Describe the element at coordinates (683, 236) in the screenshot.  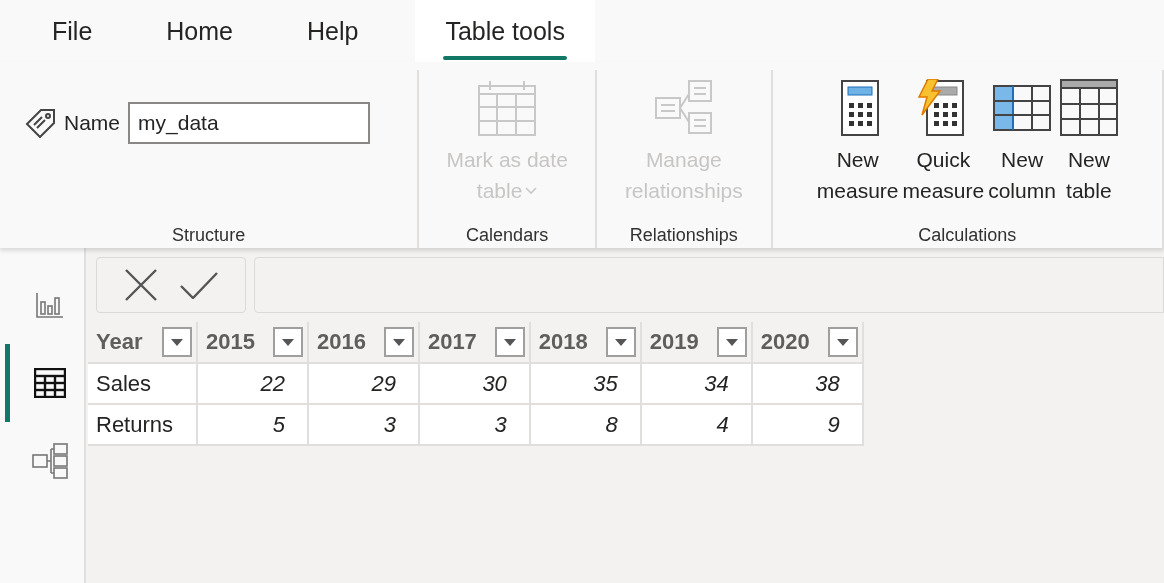
I see `group-label: Relationships` at that location.